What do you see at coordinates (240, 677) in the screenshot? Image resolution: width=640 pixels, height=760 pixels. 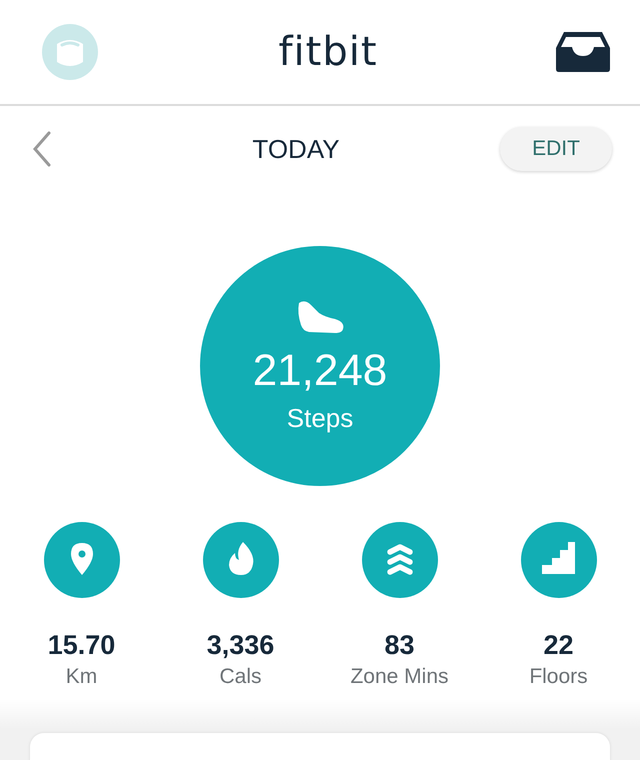 I see `stat-label: Cals` at bounding box center [240, 677].